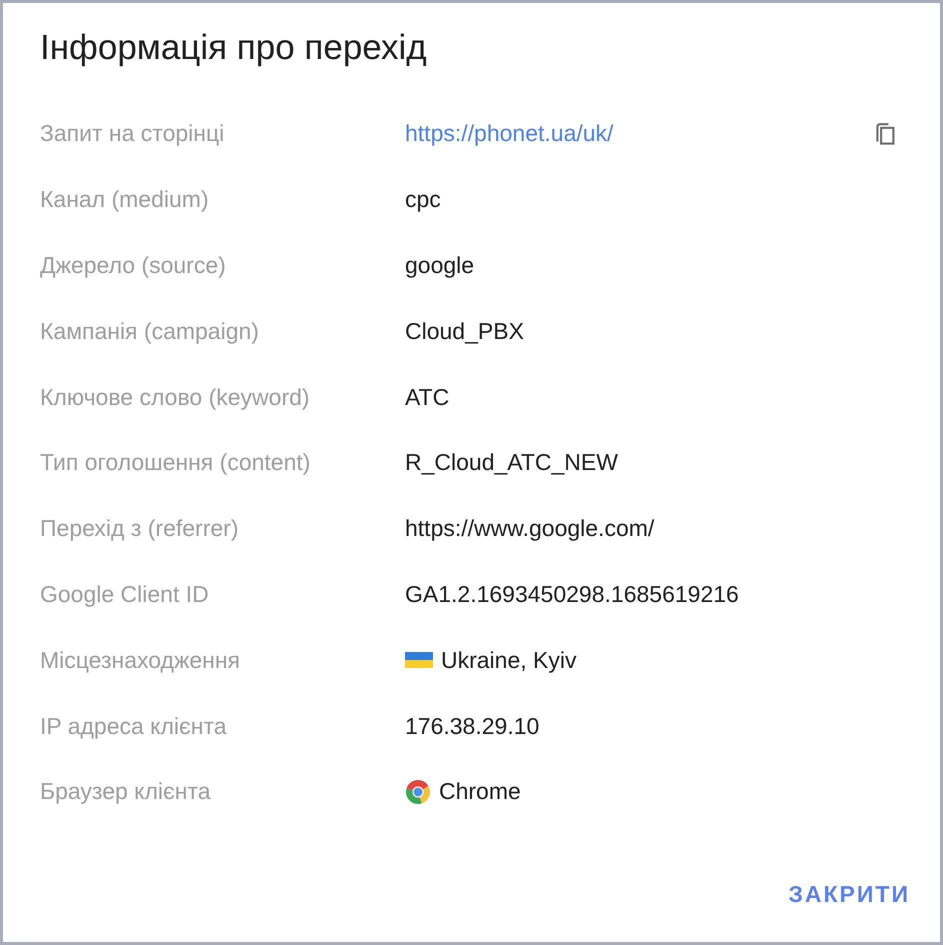 The image size is (943, 945). I want to click on field-value: Cloud_PBX, so click(464, 331).